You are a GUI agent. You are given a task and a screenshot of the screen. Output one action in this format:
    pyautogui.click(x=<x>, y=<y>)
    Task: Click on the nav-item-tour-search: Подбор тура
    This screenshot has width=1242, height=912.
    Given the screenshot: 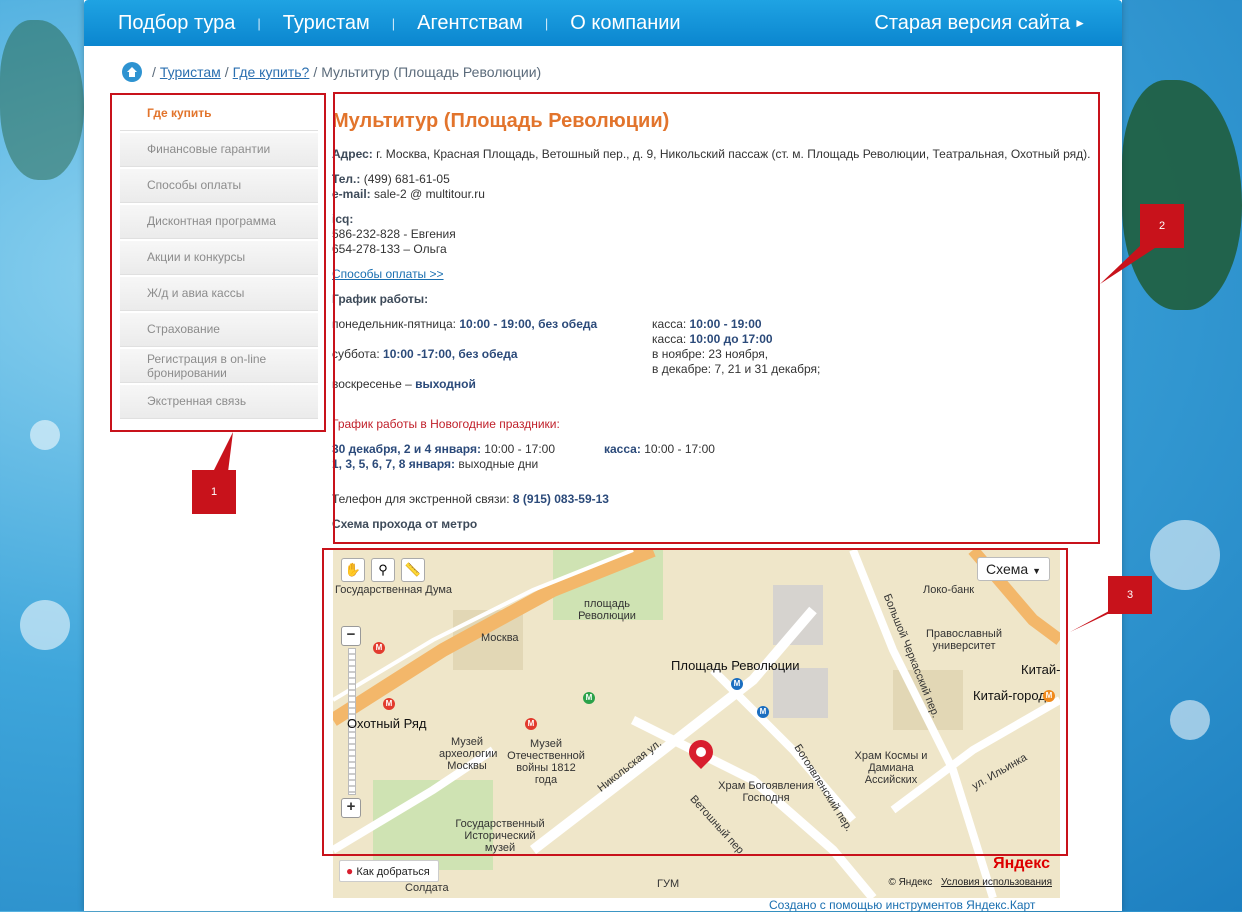 What is the action you would take?
    pyautogui.click(x=176, y=23)
    